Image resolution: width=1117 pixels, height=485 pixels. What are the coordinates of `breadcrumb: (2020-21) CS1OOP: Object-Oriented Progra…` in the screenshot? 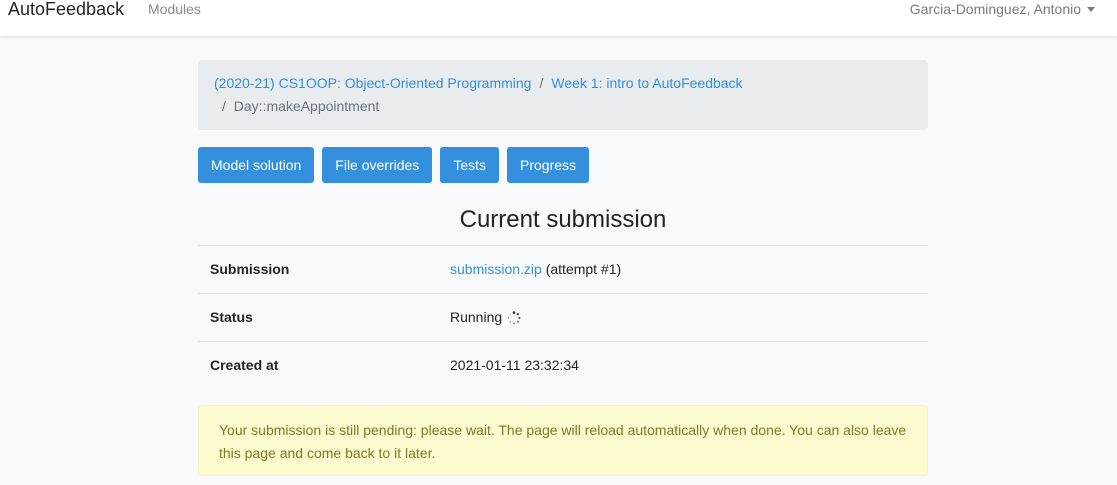 It's located at (563, 95).